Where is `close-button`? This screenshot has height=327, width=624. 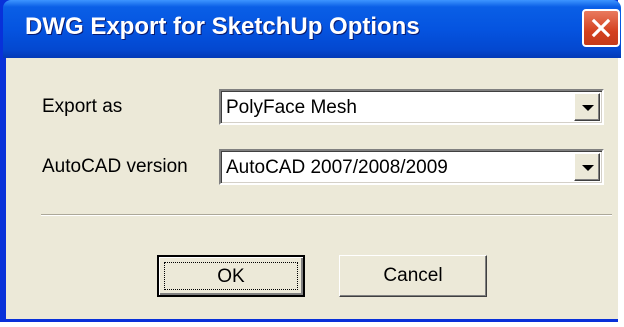 close-button is located at coordinates (601, 28).